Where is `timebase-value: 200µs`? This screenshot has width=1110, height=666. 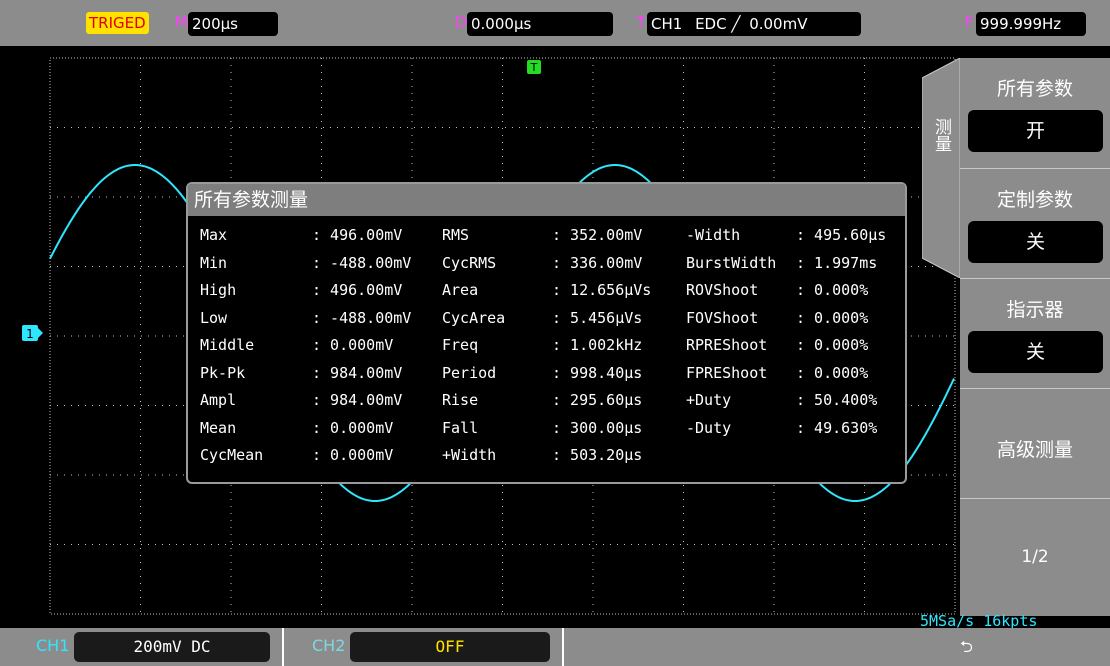
timebase-value: 200µs is located at coordinates (233, 24).